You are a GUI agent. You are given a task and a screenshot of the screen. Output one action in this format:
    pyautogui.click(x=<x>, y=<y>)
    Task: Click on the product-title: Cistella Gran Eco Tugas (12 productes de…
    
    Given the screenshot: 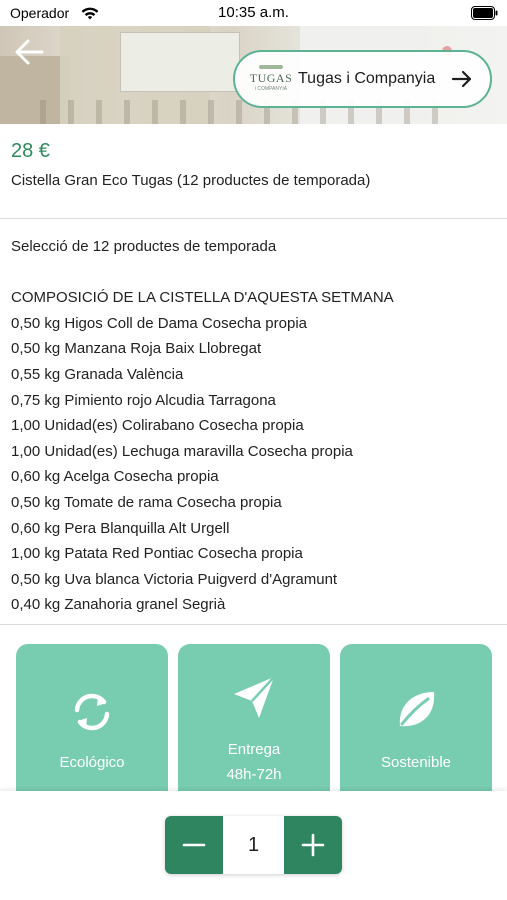 What is the action you would take?
    pyautogui.click(x=191, y=180)
    